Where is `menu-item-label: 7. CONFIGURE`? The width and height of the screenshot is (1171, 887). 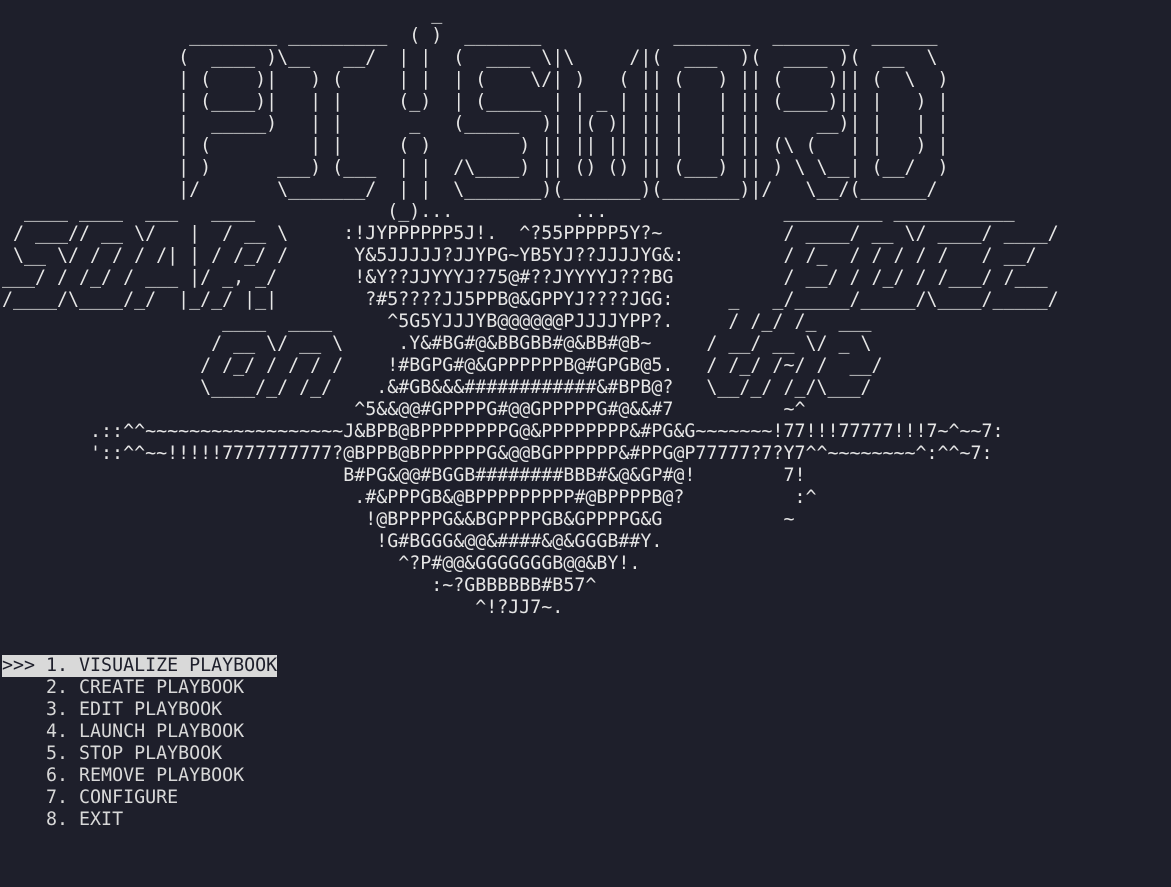
menu-item-label: 7. CONFIGURE is located at coordinates (112, 797).